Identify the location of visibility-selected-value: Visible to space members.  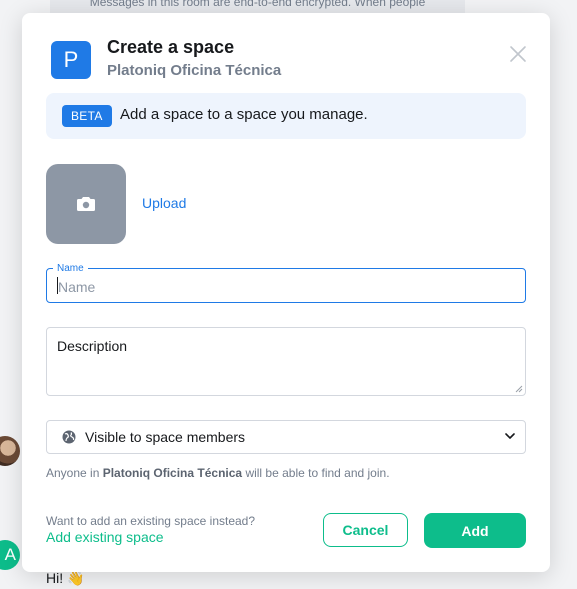
(165, 437).